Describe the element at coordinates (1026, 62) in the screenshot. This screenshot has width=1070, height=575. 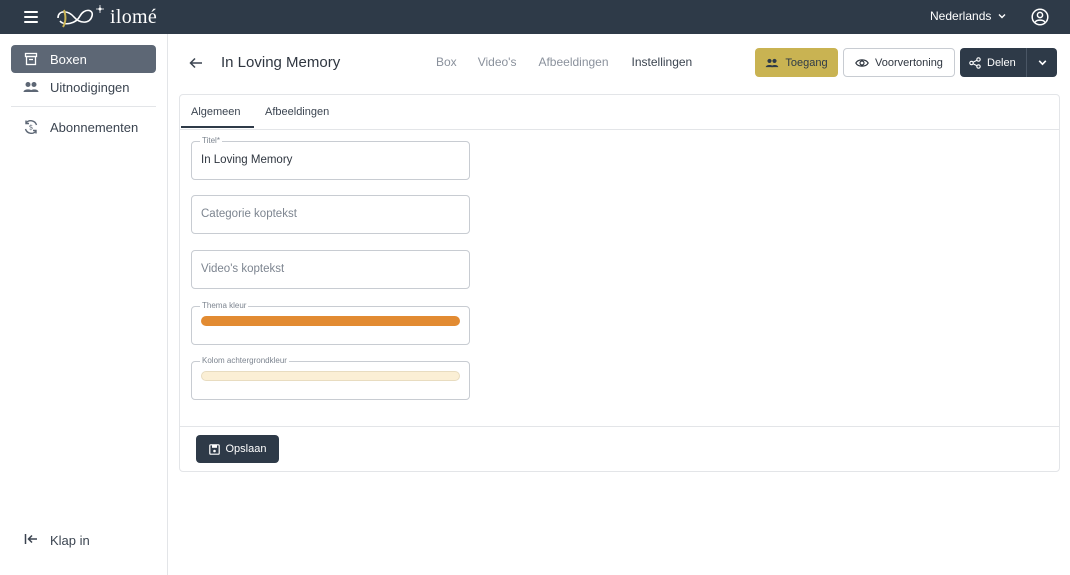
I see `share-divider` at that location.